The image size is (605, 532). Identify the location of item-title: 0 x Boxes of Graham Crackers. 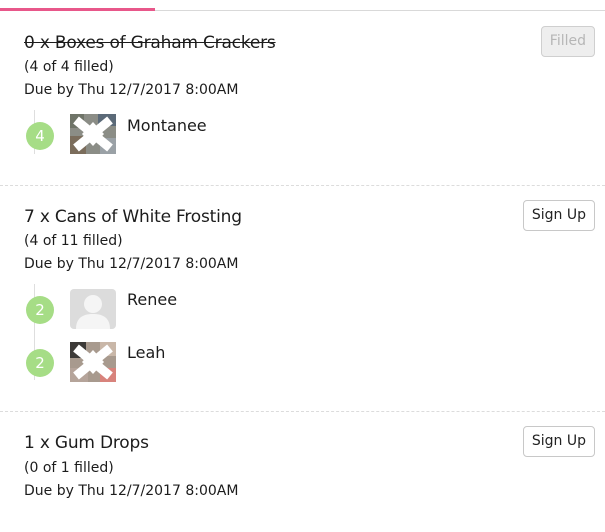
(150, 43).